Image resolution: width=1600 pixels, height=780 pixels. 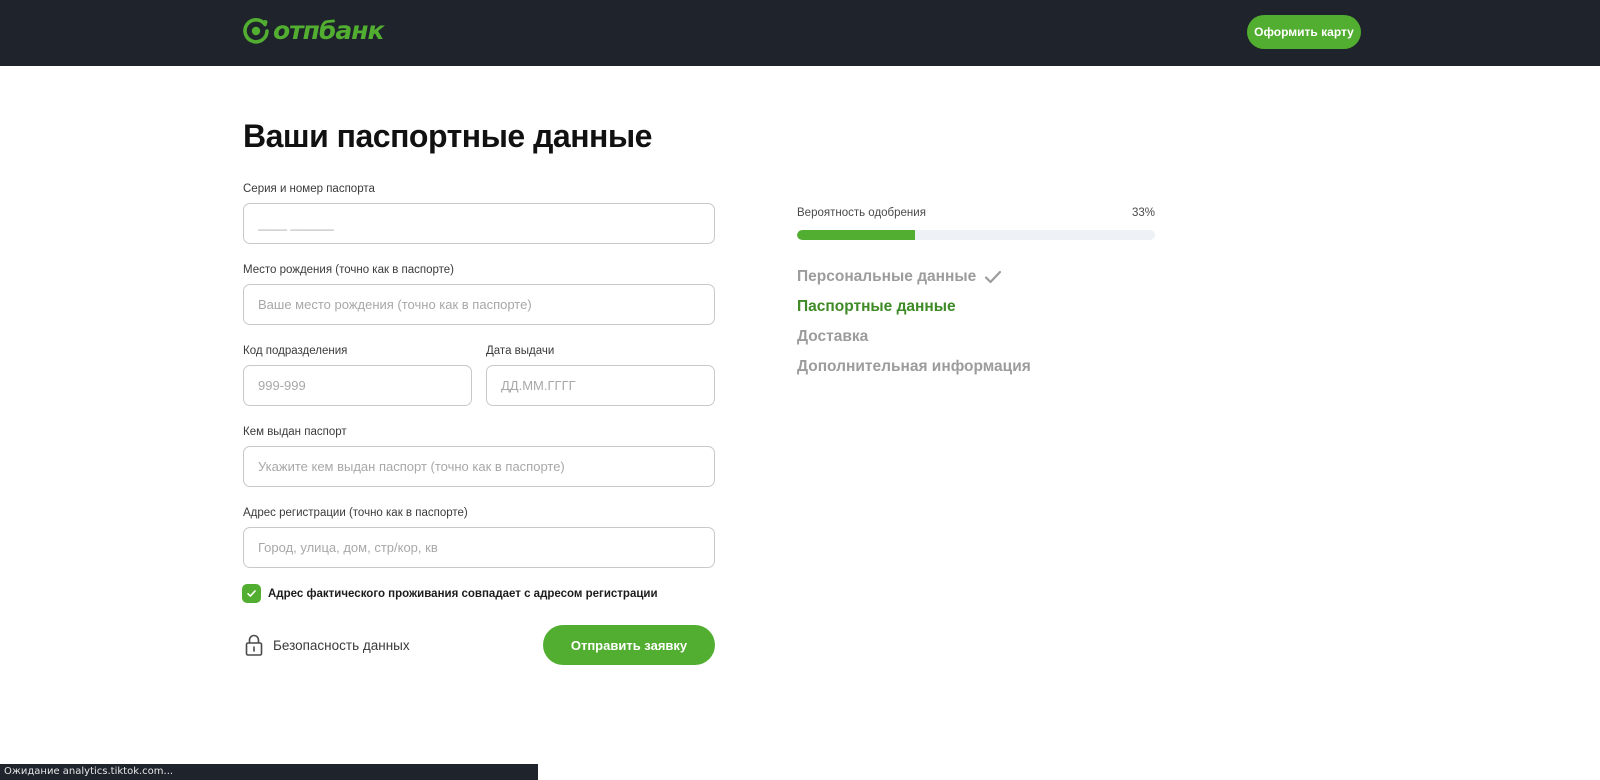 I want to click on step-label: Паспортные данные, so click(x=876, y=306).